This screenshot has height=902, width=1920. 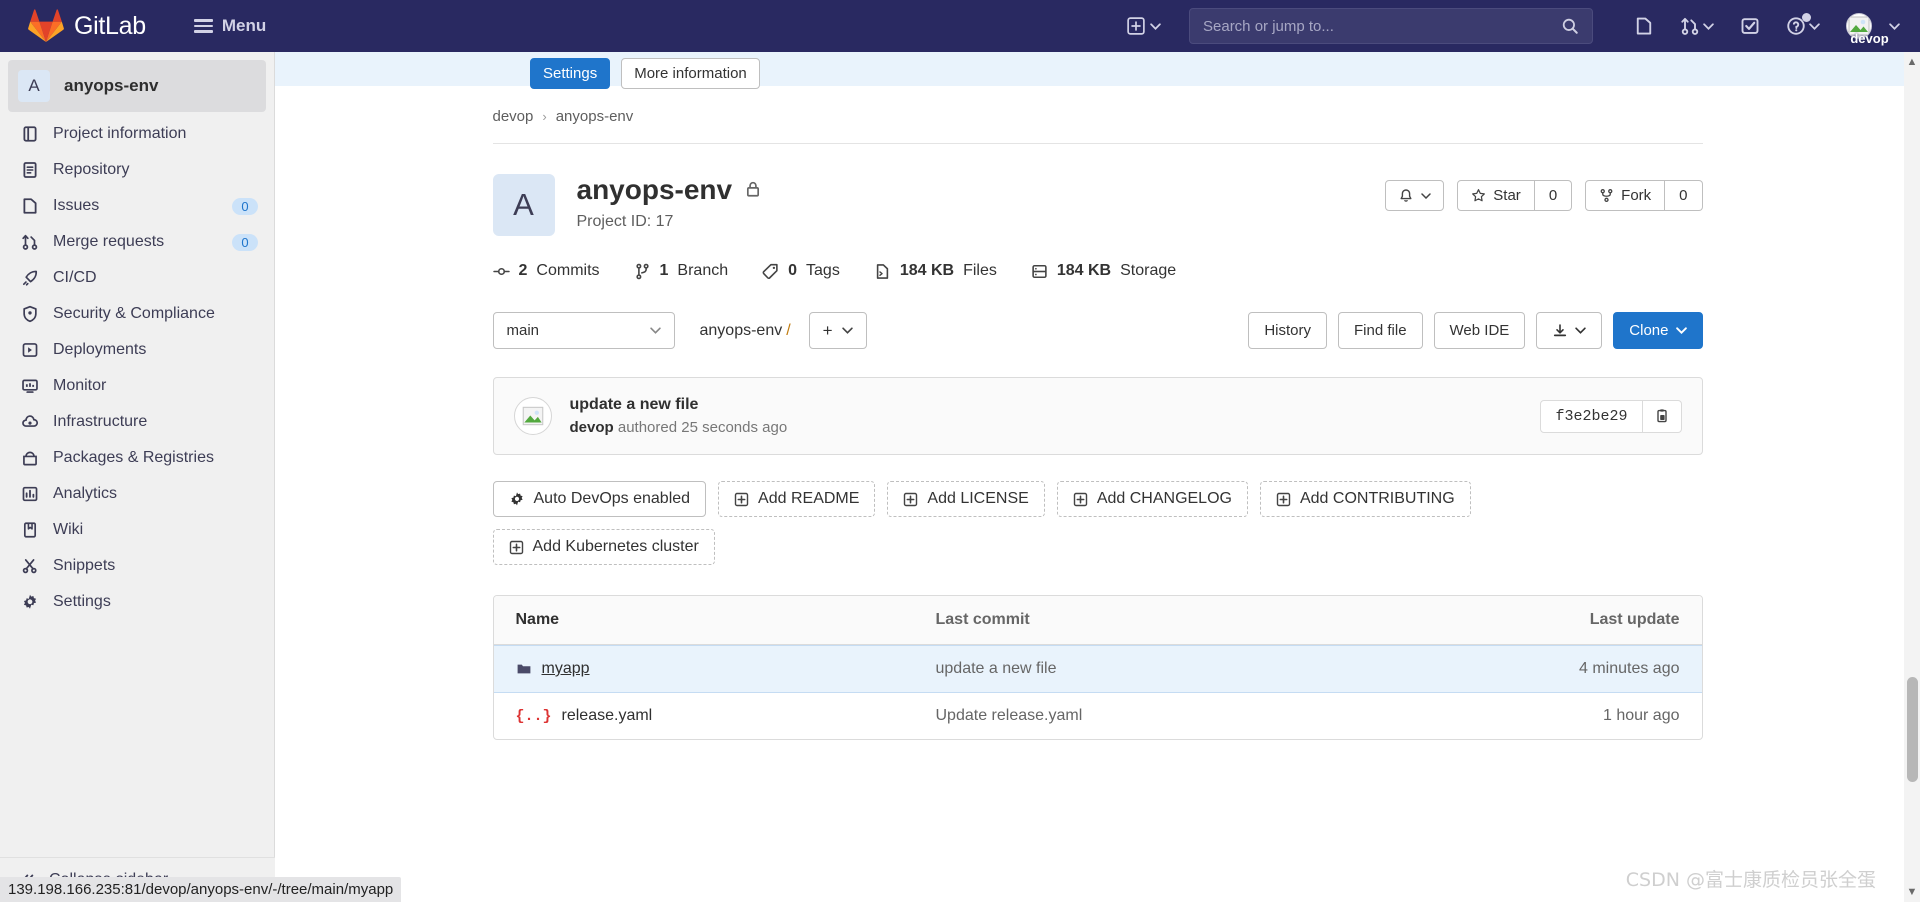 I want to click on banner-action-buttons: Settings More information, so click(x=645, y=73).